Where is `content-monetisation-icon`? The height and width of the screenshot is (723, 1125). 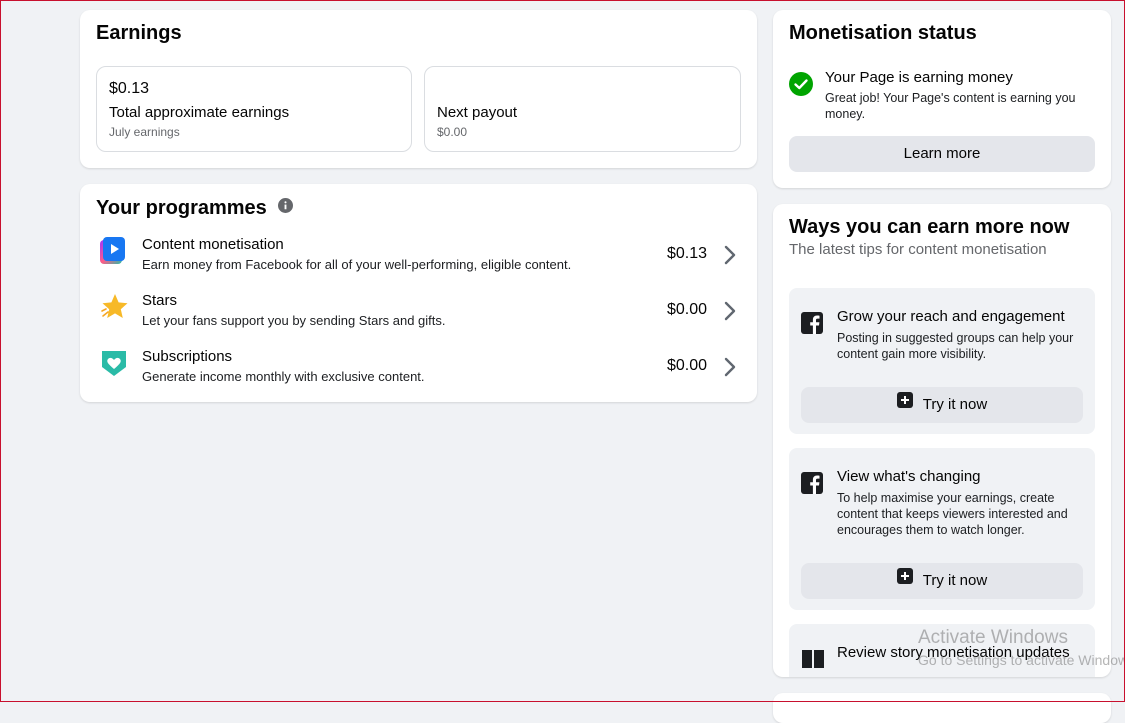
content-monetisation-icon is located at coordinates (114, 250).